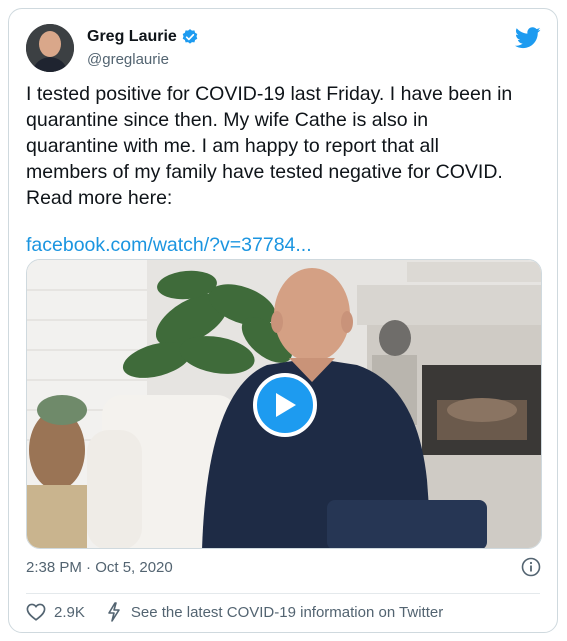  What do you see at coordinates (99, 567) in the screenshot?
I see `tweet-timestamp: 2:38 PM · Oct 5, 2020` at bounding box center [99, 567].